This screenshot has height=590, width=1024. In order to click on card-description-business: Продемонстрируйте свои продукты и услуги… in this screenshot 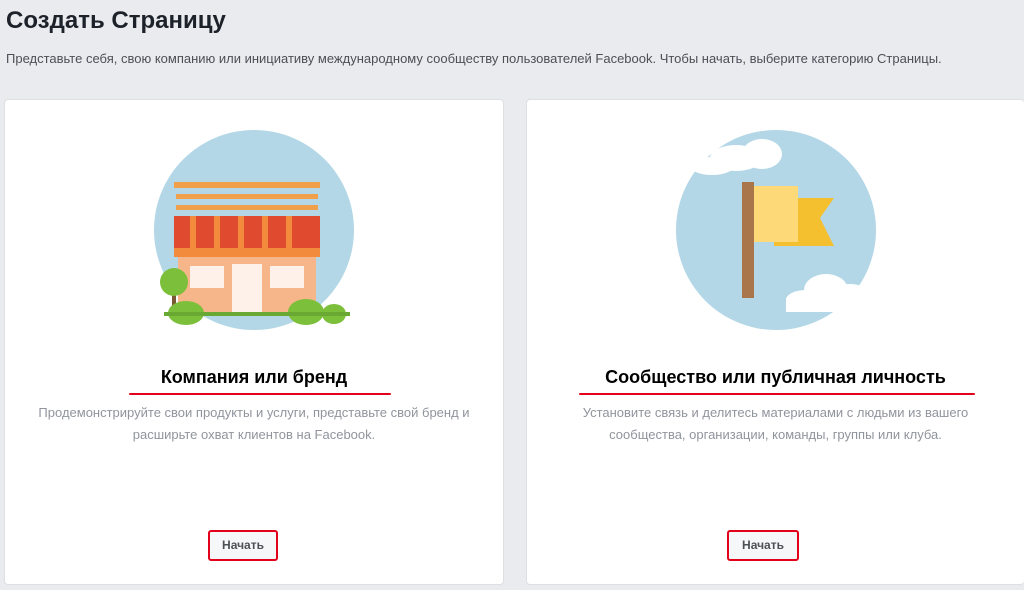, I will do `click(254, 423)`.